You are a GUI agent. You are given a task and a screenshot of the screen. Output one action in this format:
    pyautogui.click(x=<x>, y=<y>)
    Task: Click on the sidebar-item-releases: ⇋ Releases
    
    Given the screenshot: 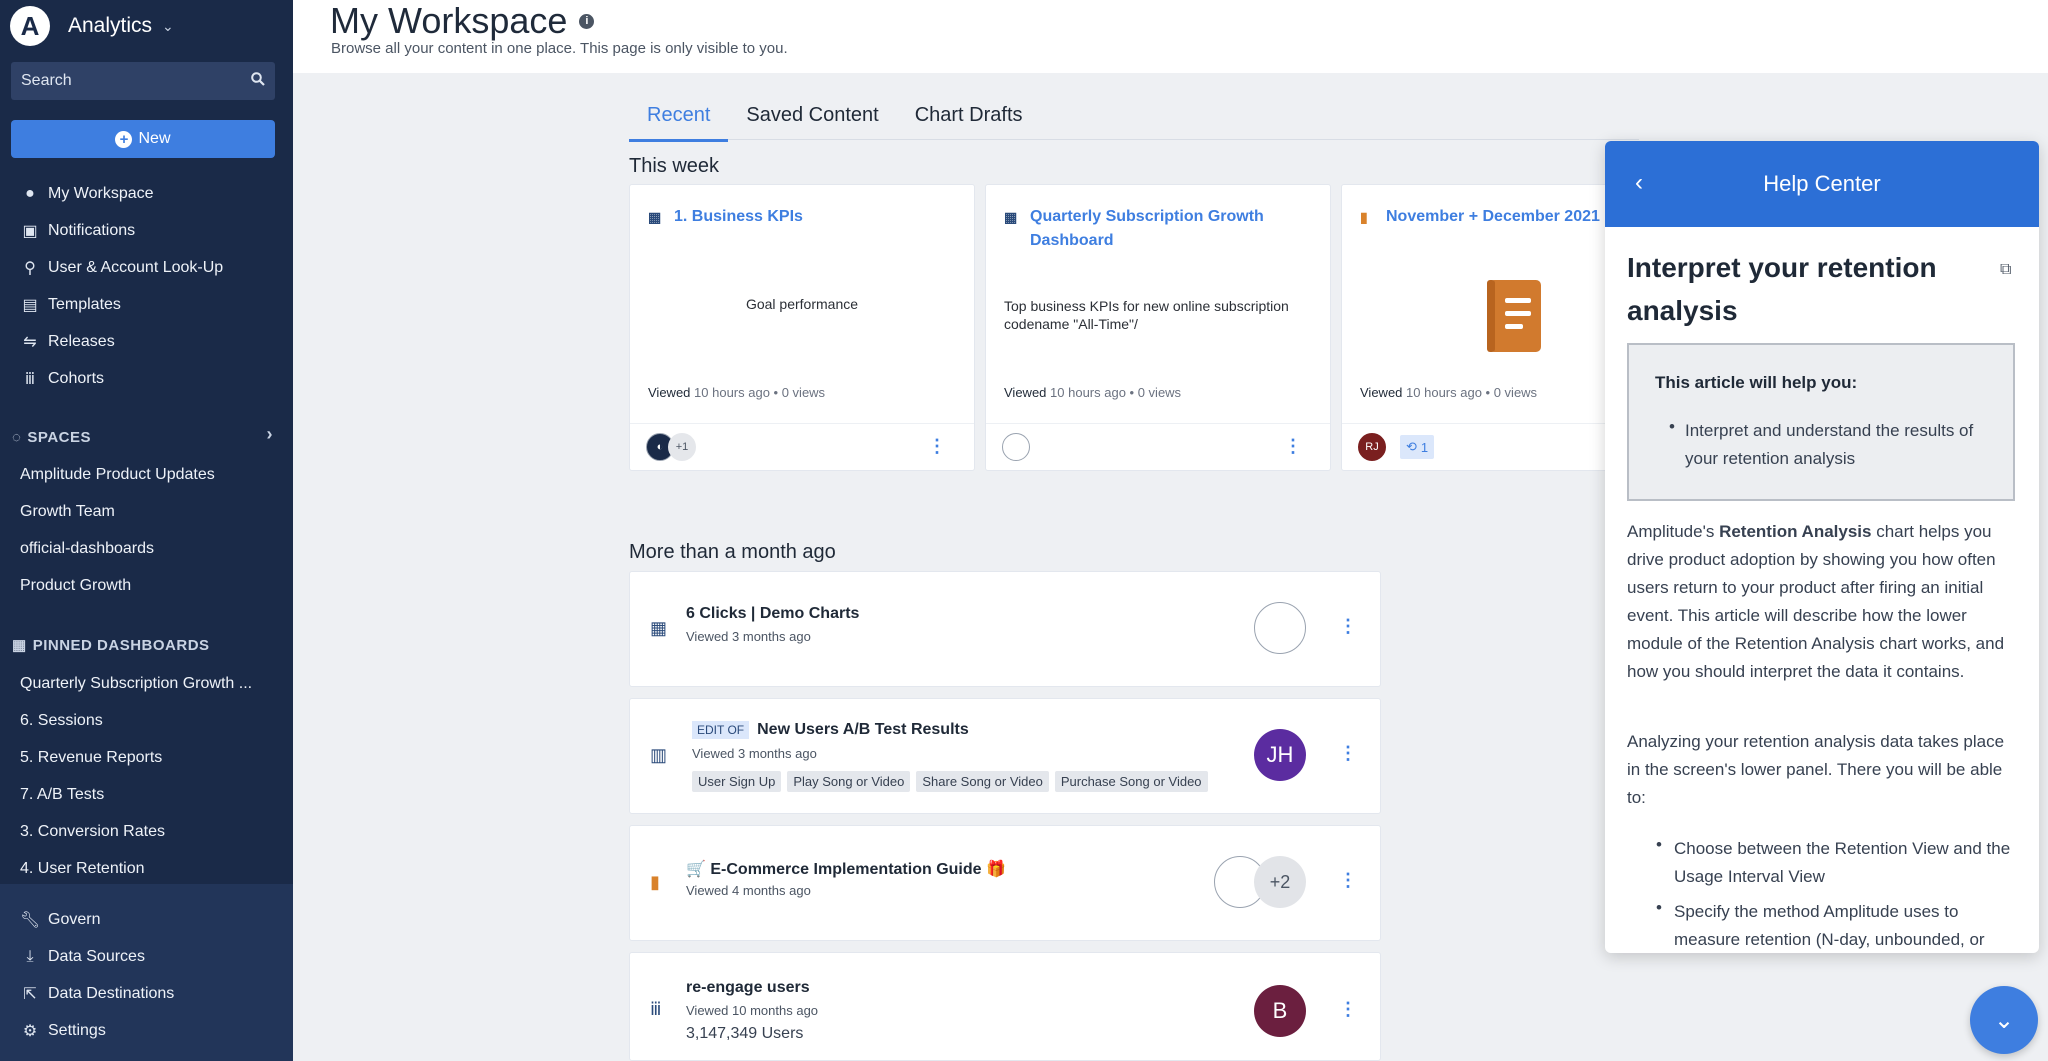 What is the action you would take?
    pyautogui.click(x=67, y=342)
    